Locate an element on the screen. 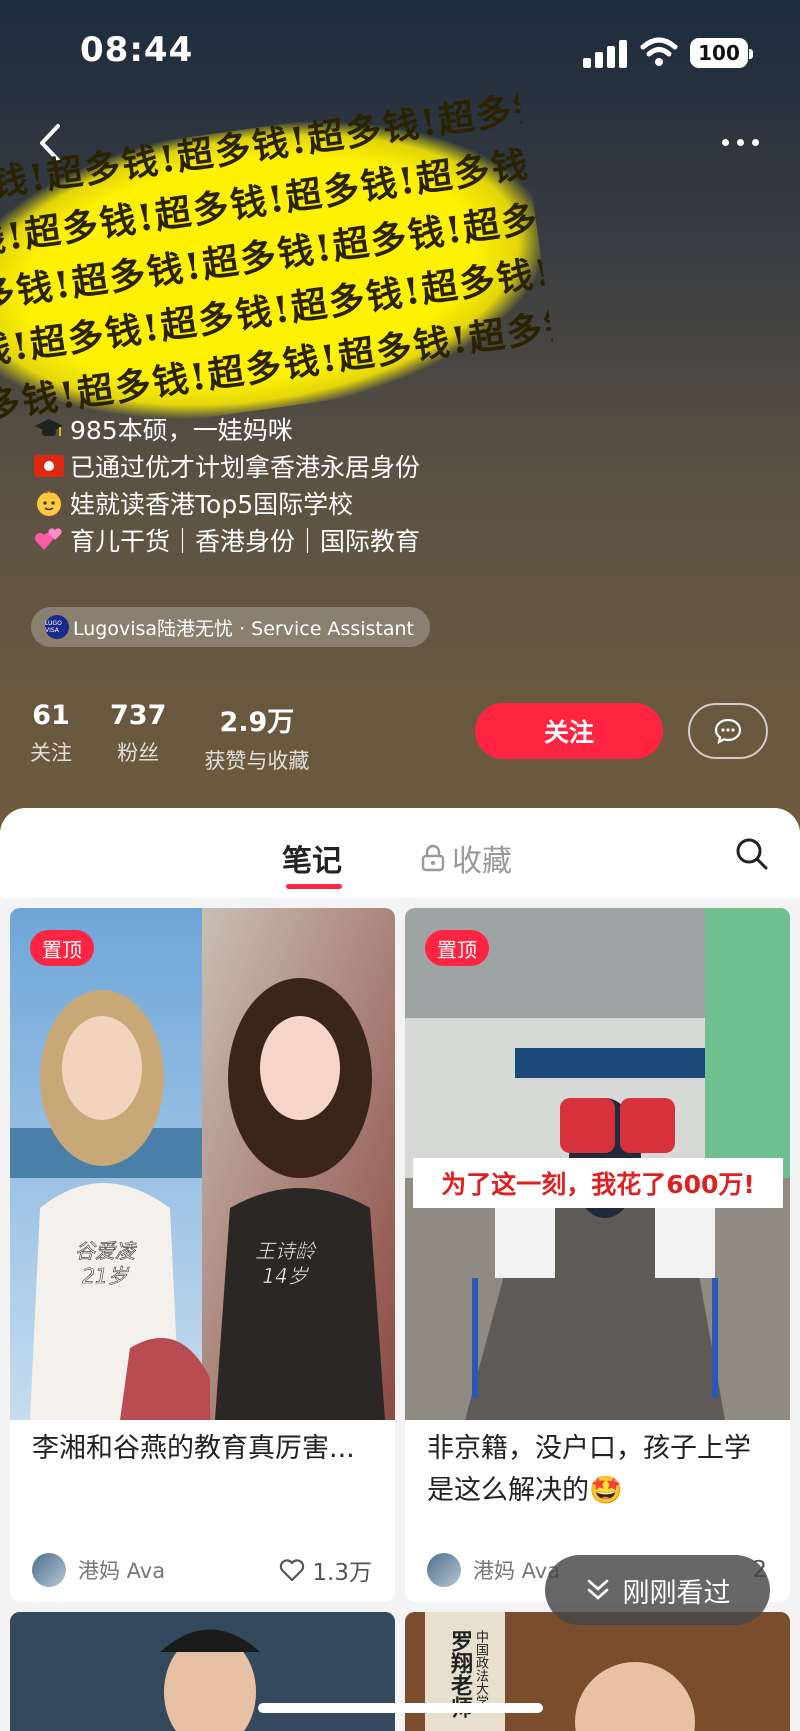 The height and width of the screenshot is (1731, 800). stat-number: 737 is located at coordinates (138, 715).